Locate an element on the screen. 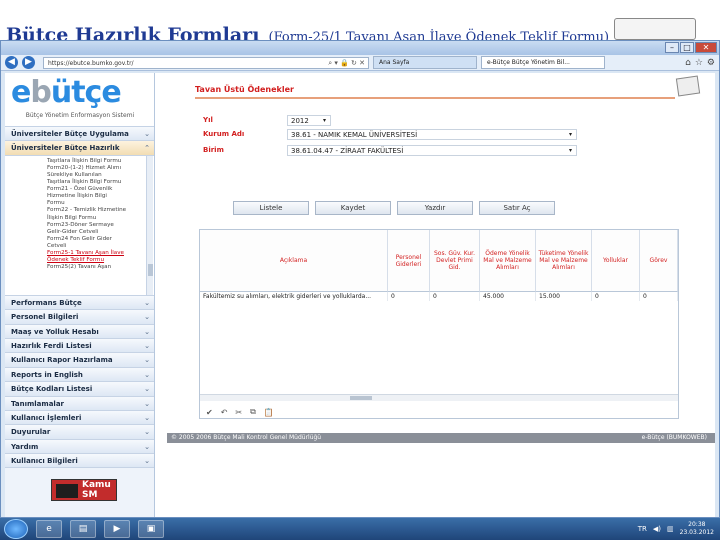 This screenshot has width=720, height=540. kamu-mark is located at coordinates (67, 491).